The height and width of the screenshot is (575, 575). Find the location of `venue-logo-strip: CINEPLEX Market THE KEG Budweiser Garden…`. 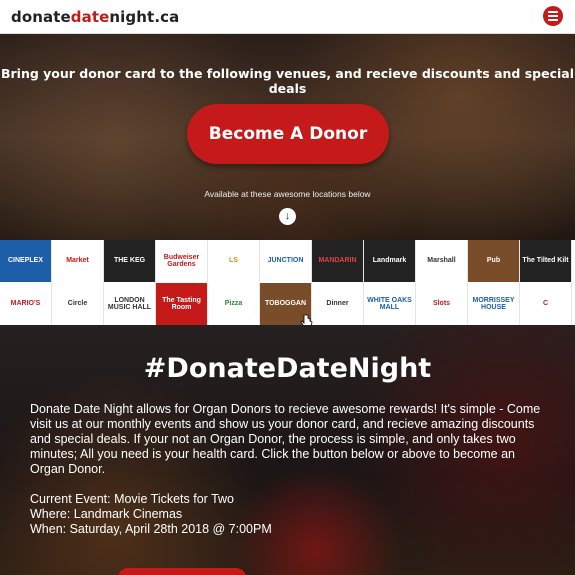

venue-logo-strip: CINEPLEX Market THE KEG Budweiser Garden… is located at coordinates (287, 282).